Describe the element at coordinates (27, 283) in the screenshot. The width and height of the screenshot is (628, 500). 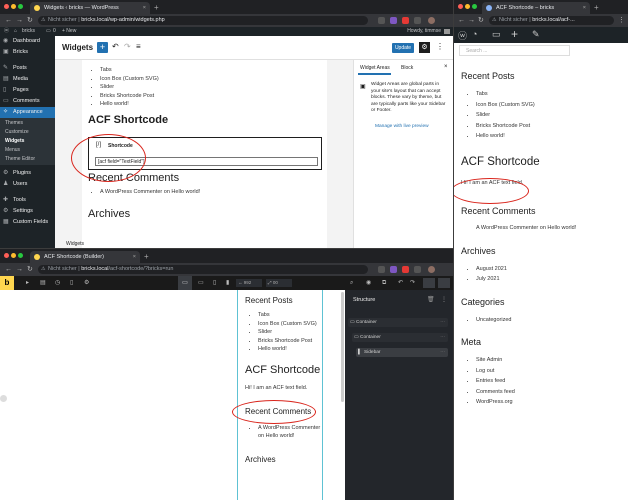
I see `play-icon: ▸` at that location.